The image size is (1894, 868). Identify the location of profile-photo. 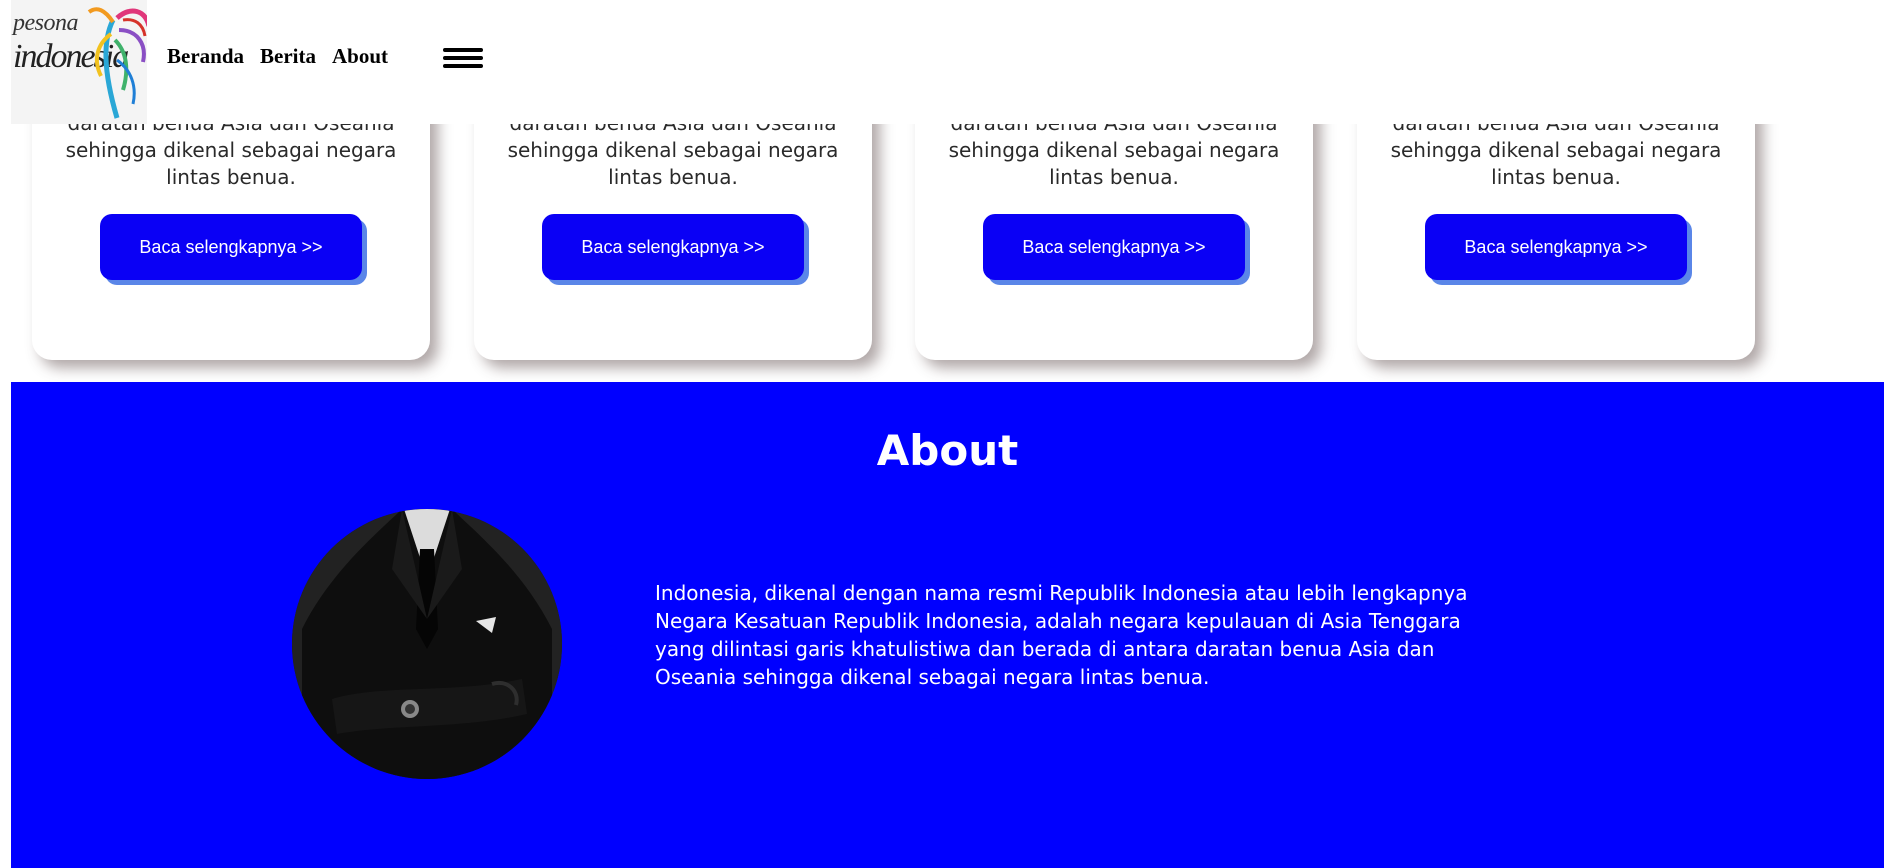
(427, 644).